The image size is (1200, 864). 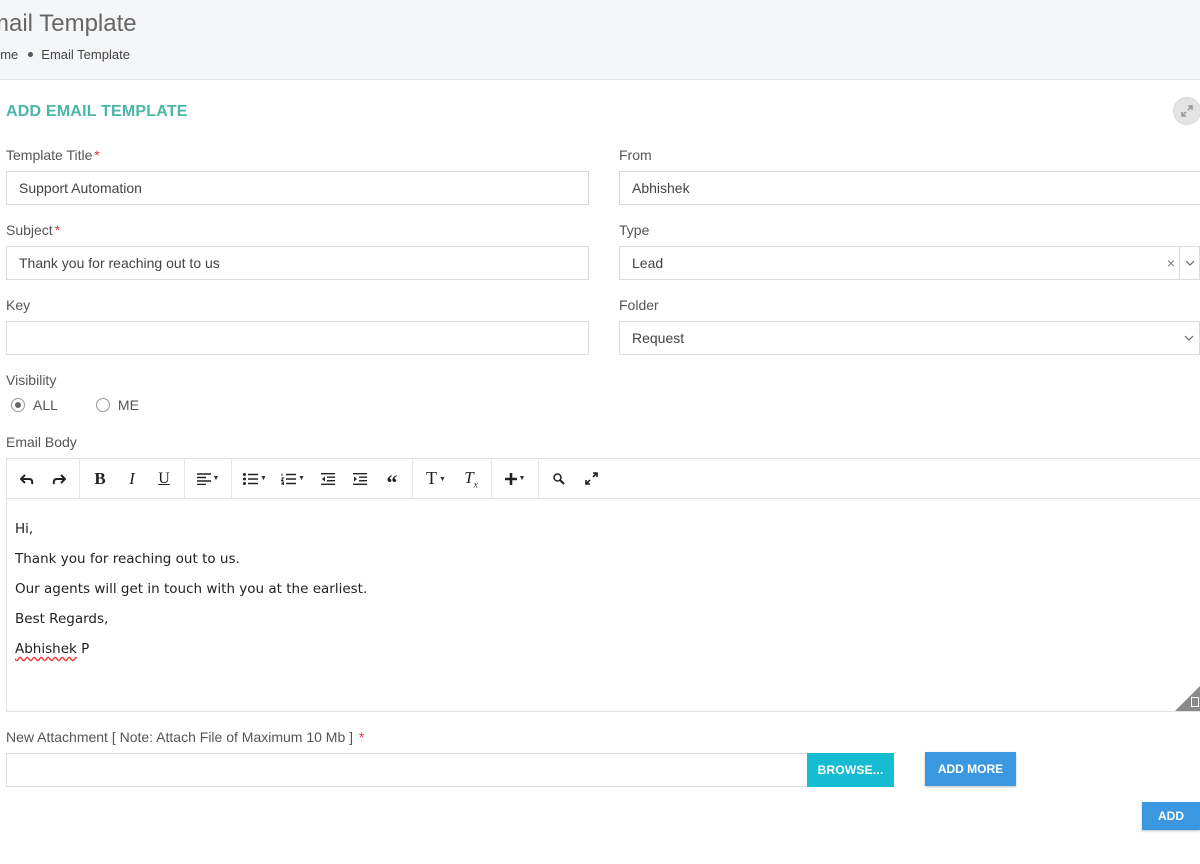 What do you see at coordinates (661, 188) in the screenshot?
I see `from-value: Abhishek` at bounding box center [661, 188].